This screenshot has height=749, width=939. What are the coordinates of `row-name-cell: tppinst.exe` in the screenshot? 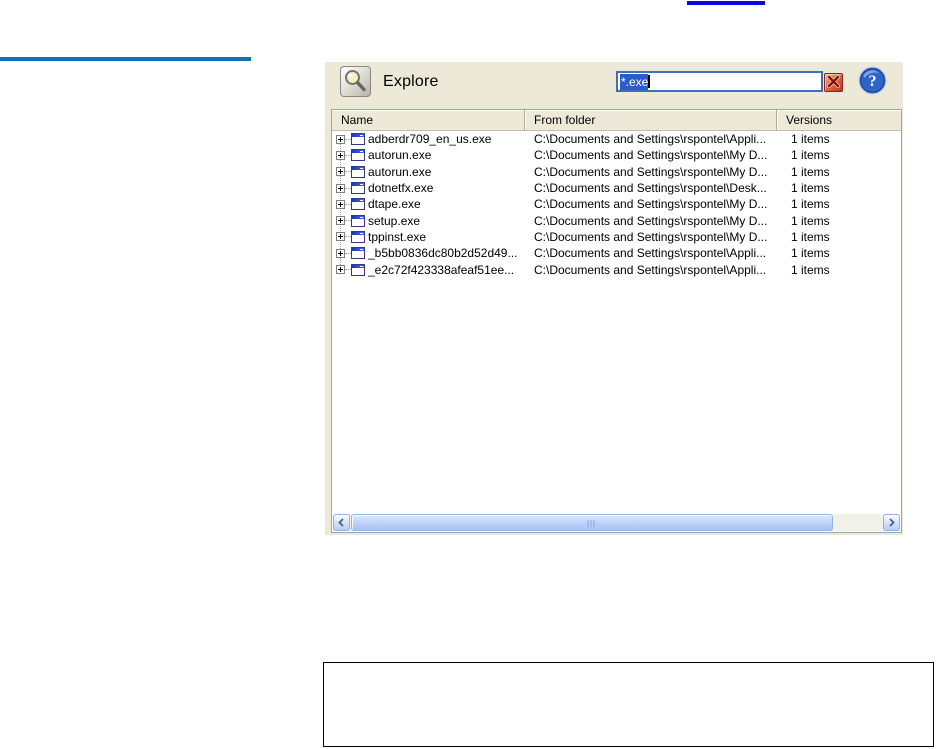 It's located at (428, 237).